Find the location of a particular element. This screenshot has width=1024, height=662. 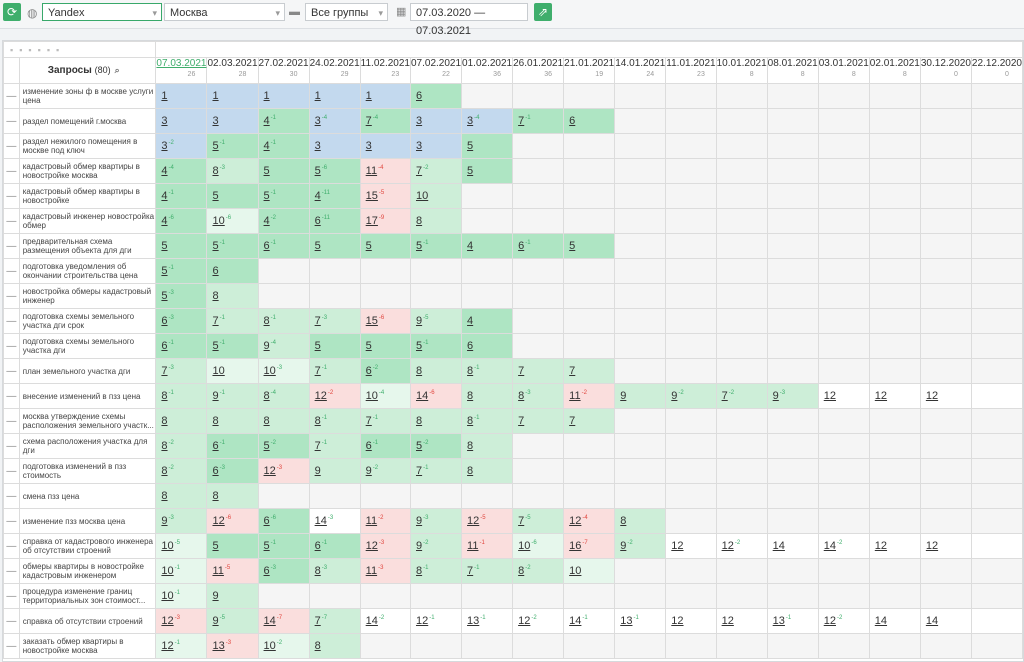

date-column-header: 27.02.2021 30 is located at coordinates (283, 70).